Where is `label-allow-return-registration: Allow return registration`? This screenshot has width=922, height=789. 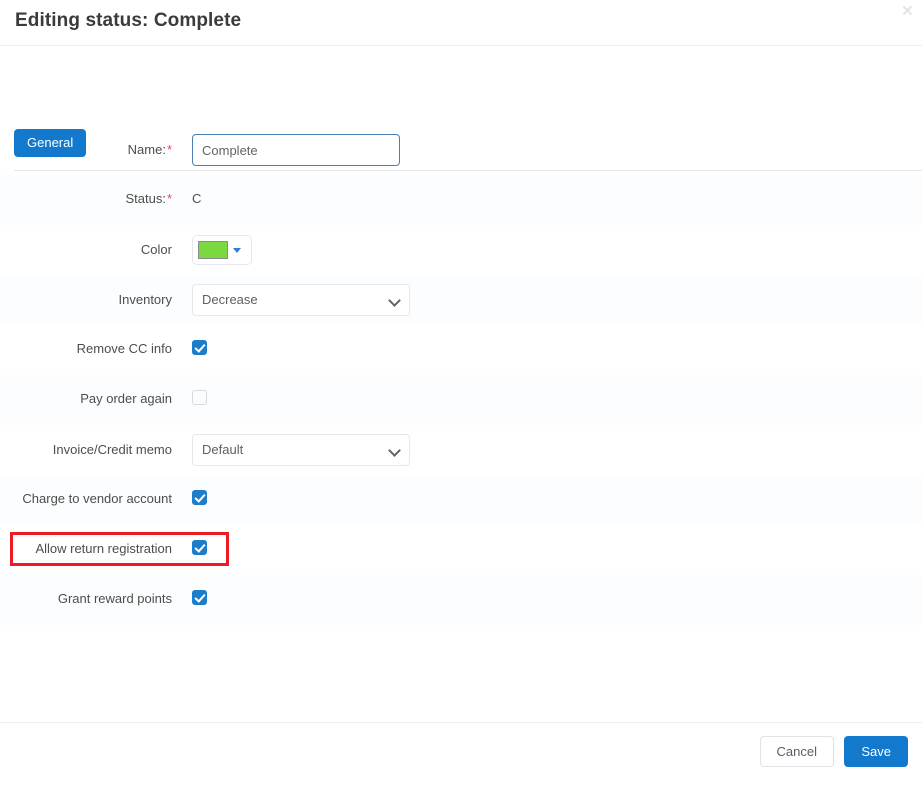 label-allow-return-registration: Allow return registration is located at coordinates (103, 548).